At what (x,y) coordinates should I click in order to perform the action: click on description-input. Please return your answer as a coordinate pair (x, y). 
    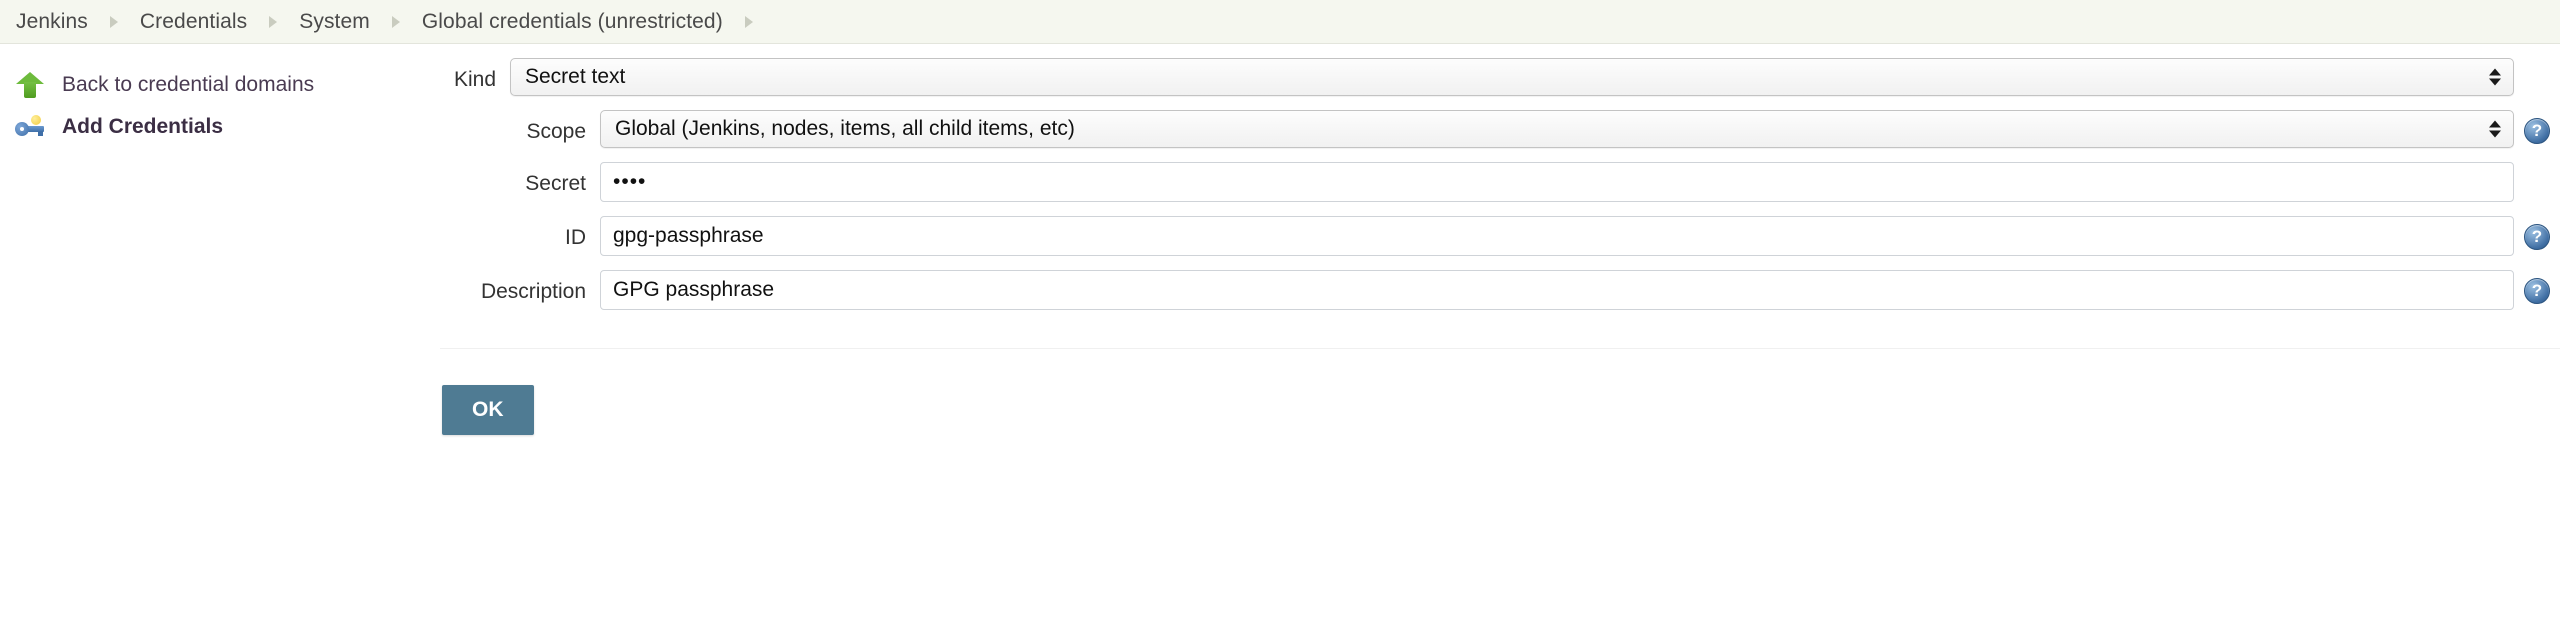
    Looking at the image, I should click on (1557, 290).